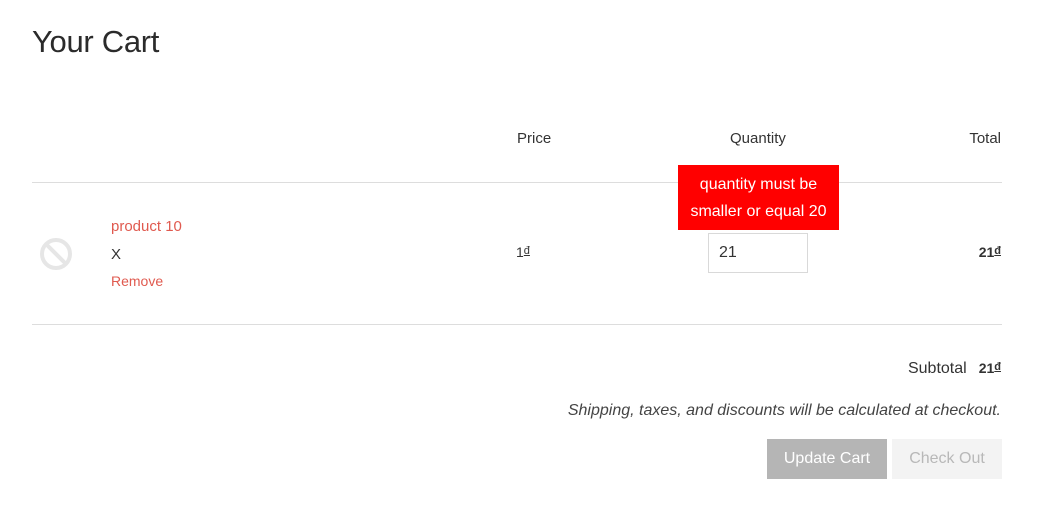  I want to click on update-cart-button: Update Cart, so click(827, 459).